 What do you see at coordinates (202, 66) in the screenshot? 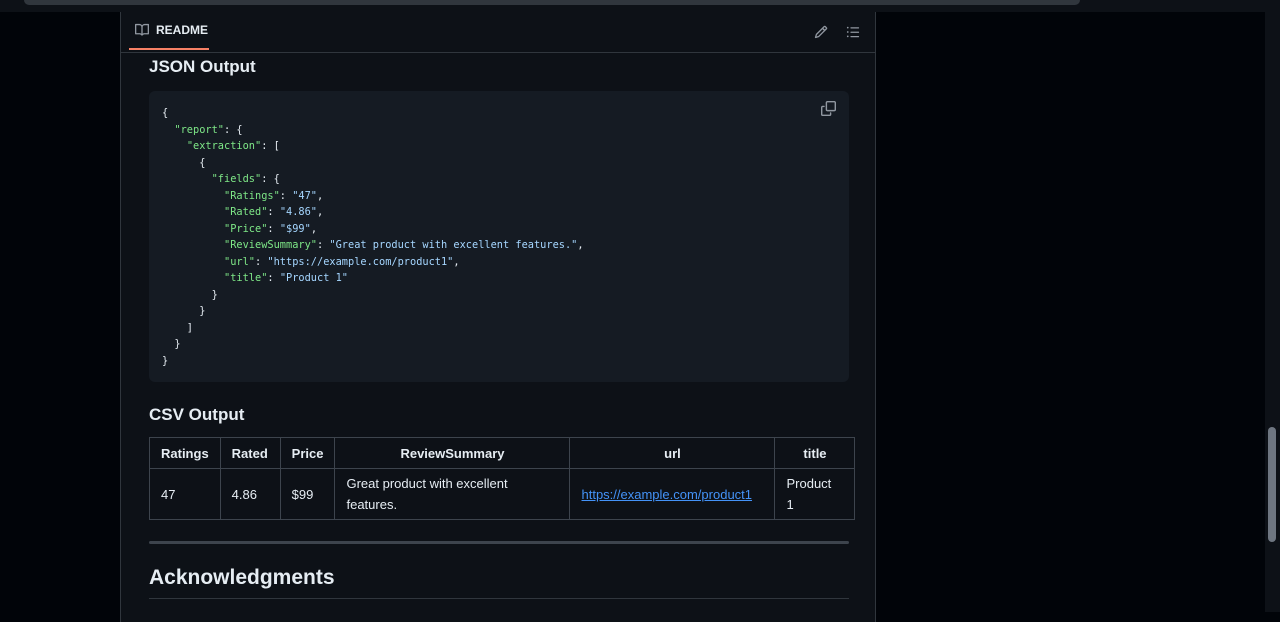
I see `json-output-heading: JSON Output` at bounding box center [202, 66].